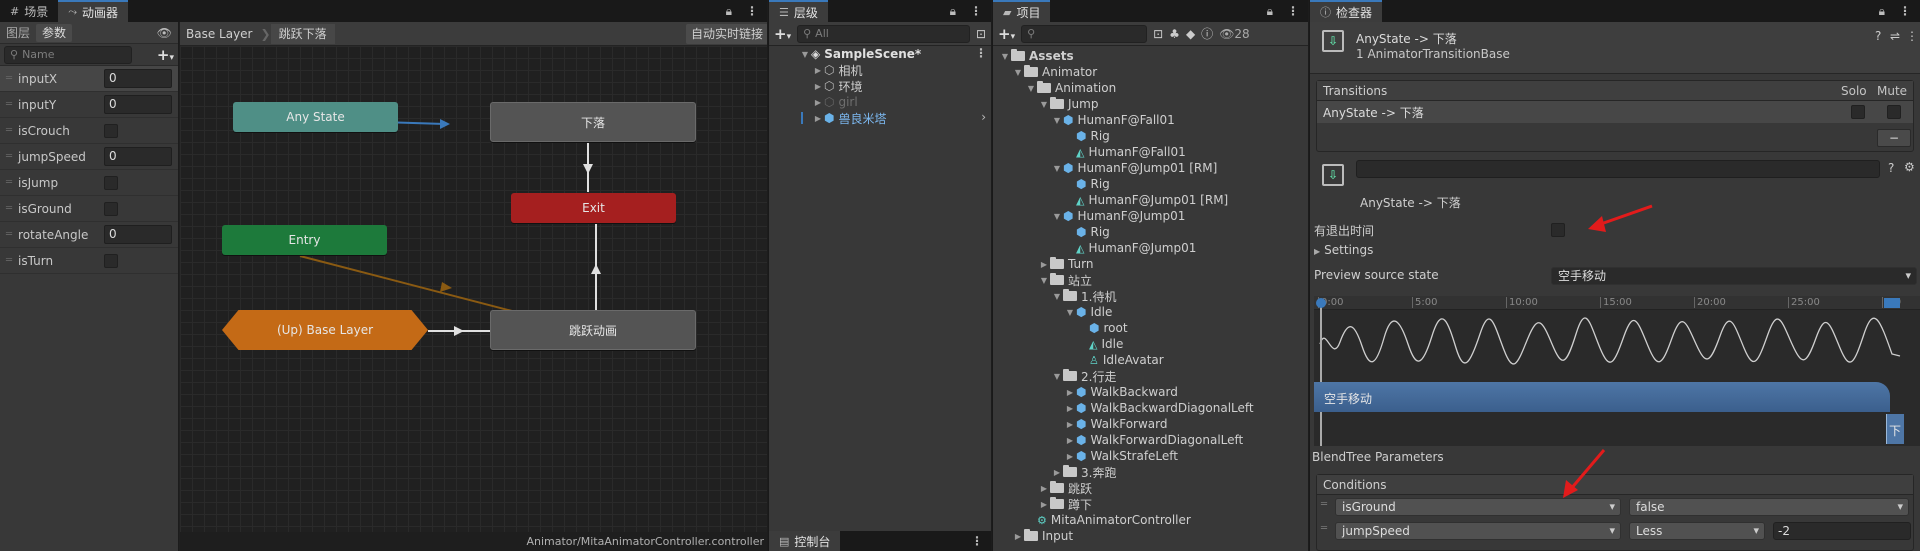 This screenshot has width=1920, height=551. Describe the element at coordinates (93, 11) in the screenshot. I see `tab-animator: ⤳ 动画器` at that location.